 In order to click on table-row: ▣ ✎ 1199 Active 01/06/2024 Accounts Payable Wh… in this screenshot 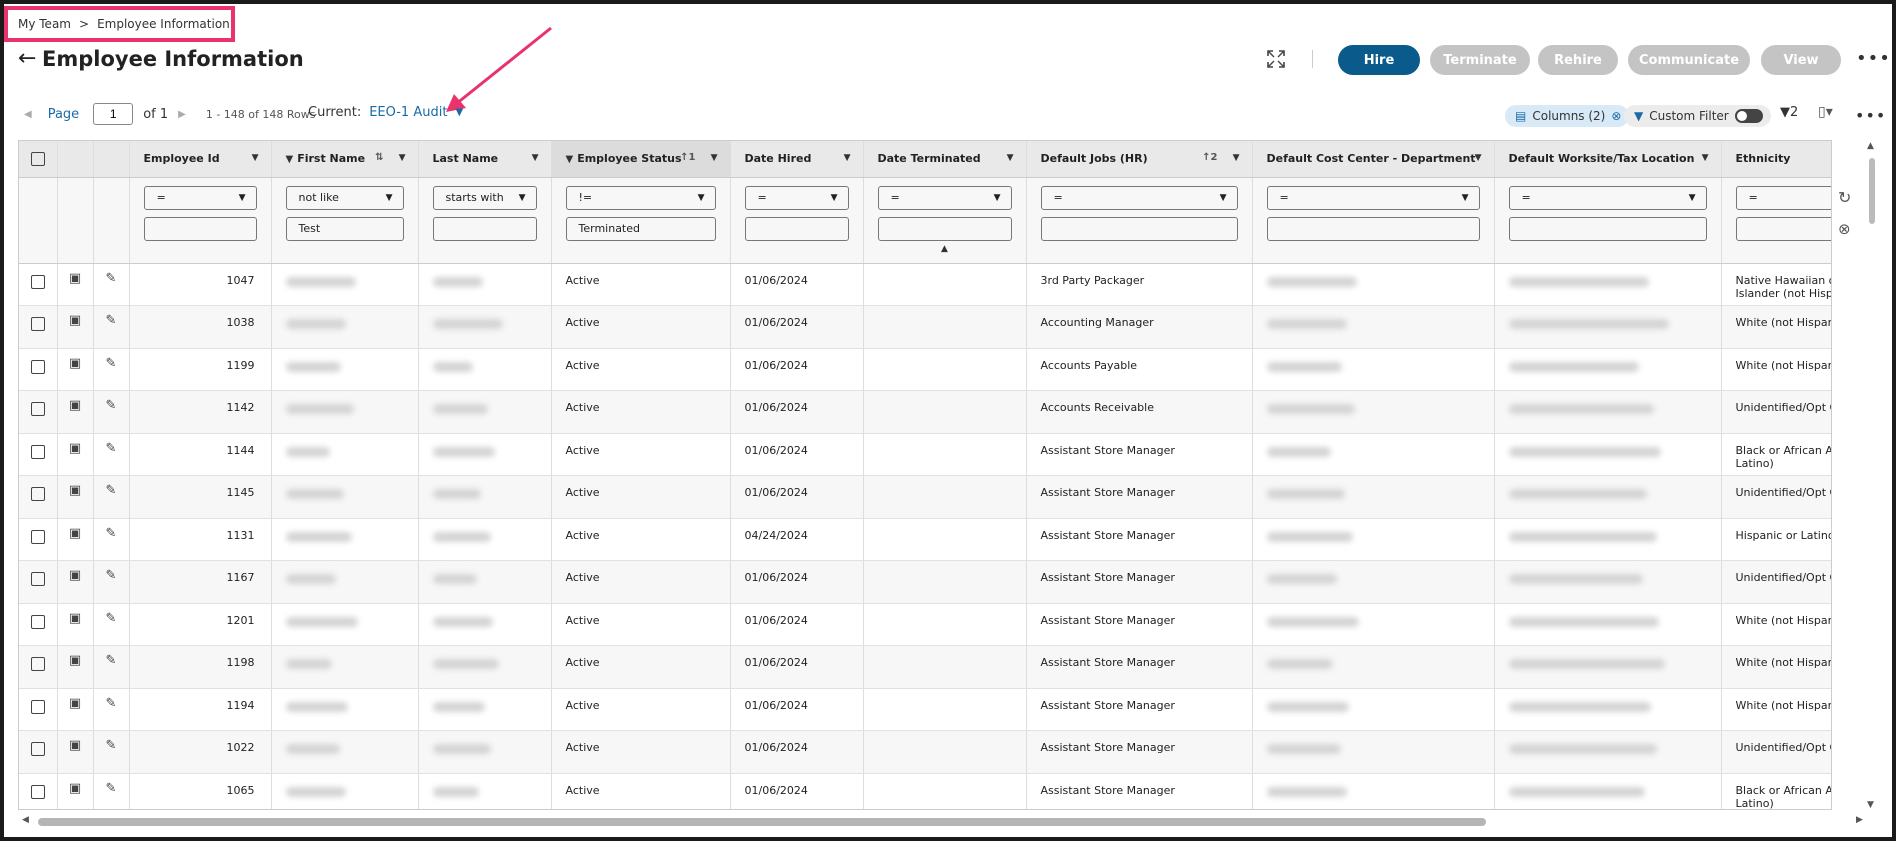, I will do `click(925, 369)`.